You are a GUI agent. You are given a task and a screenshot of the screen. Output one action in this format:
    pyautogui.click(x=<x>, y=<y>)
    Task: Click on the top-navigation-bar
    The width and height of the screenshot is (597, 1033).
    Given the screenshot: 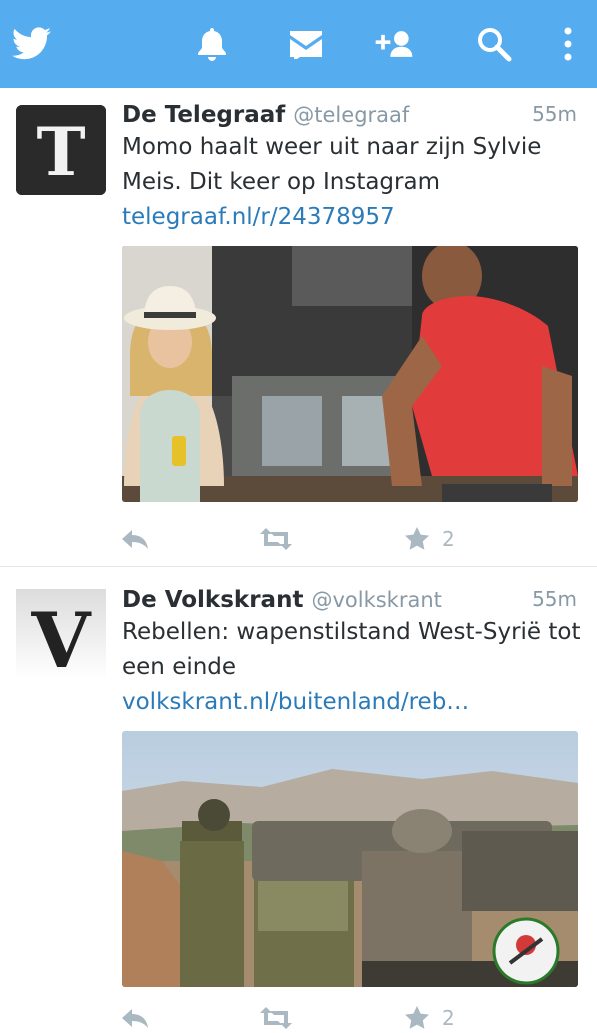 What is the action you would take?
    pyautogui.click(x=298, y=44)
    